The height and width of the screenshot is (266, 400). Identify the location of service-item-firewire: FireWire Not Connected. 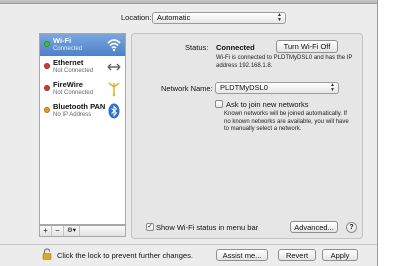
(82, 89).